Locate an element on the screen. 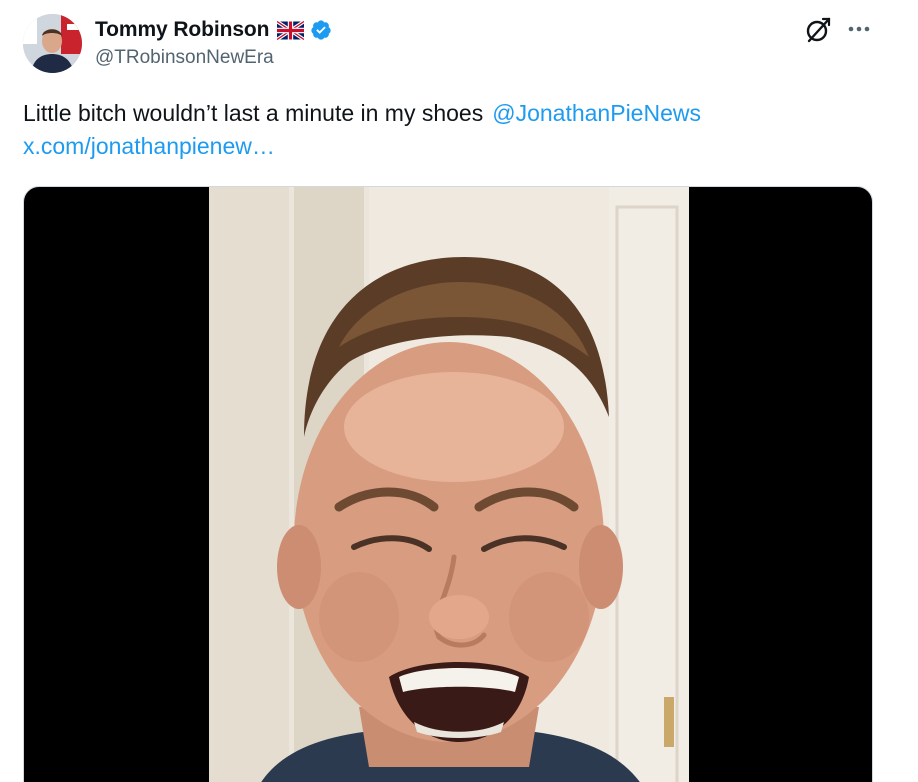 This screenshot has height=782, width=918. more-options-icon is located at coordinates (859, 29).